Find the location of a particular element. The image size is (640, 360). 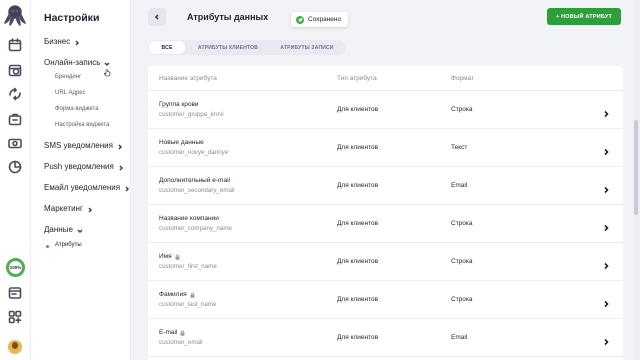

sidebar-item-sms: SMS уведомления is located at coordinates (83, 145).